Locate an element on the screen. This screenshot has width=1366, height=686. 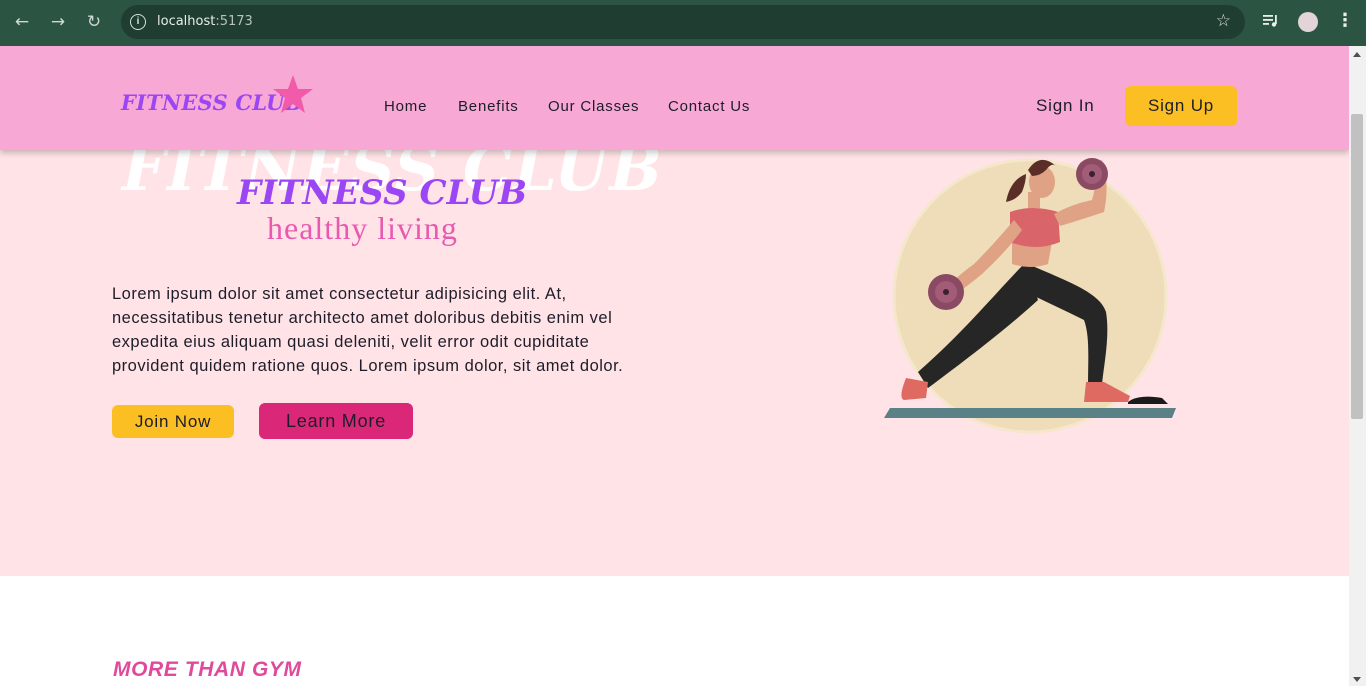
nav-benefits: Benefits is located at coordinates (488, 106).